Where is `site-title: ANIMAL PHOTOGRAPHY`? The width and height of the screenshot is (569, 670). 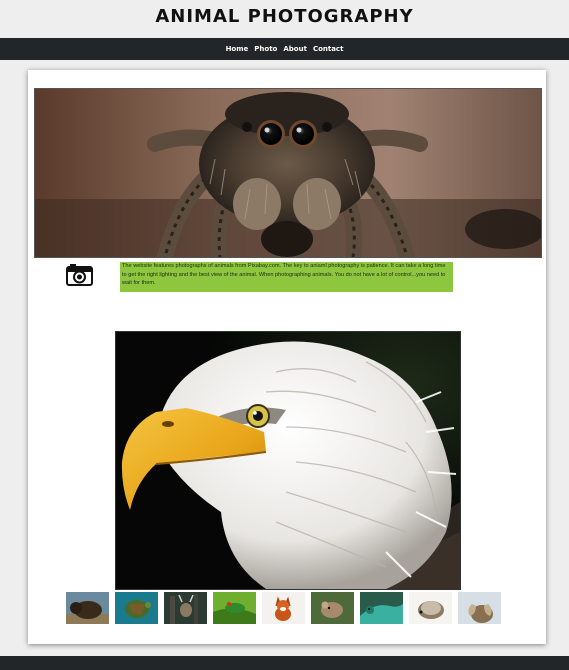 site-title: ANIMAL PHOTOGRAPHY is located at coordinates (284, 16).